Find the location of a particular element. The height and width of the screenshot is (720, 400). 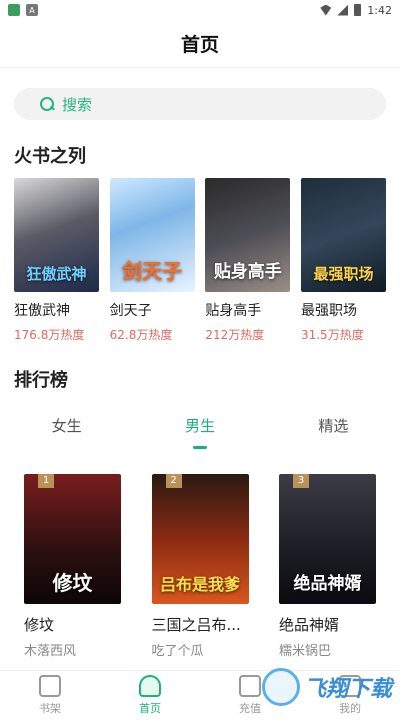

nav-home: 首页 is located at coordinates (150, 695).